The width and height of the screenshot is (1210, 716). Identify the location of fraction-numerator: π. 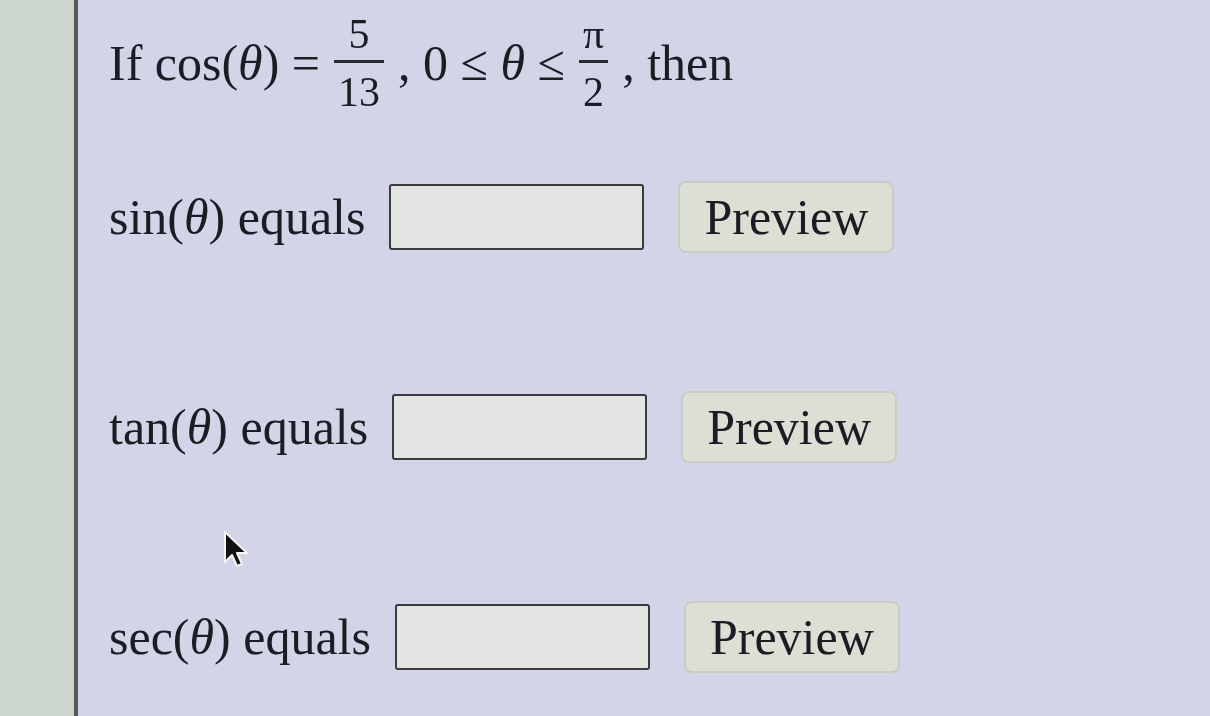
(594, 36).